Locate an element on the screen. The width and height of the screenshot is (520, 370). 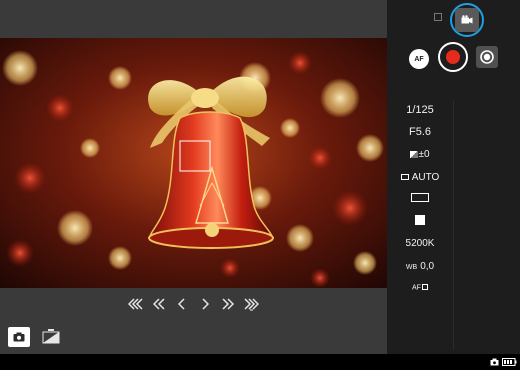
autofocus-button: AF is located at coordinates (419, 59).